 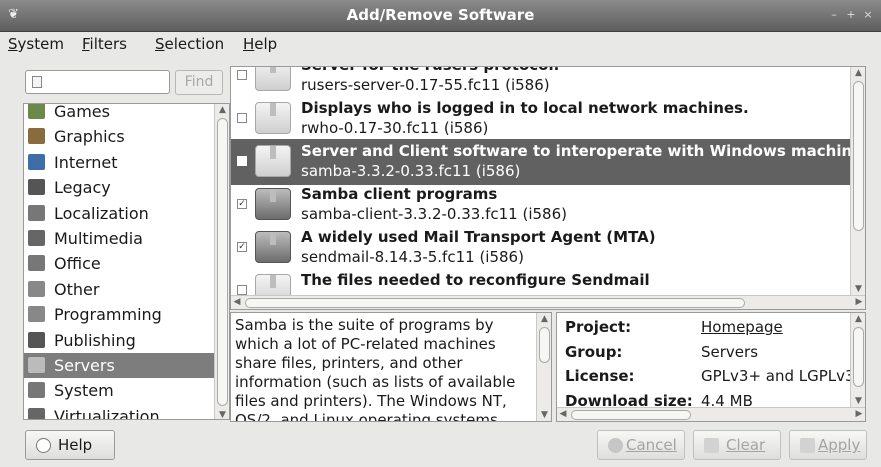 I want to click on help-label: Help, so click(x=75, y=445).